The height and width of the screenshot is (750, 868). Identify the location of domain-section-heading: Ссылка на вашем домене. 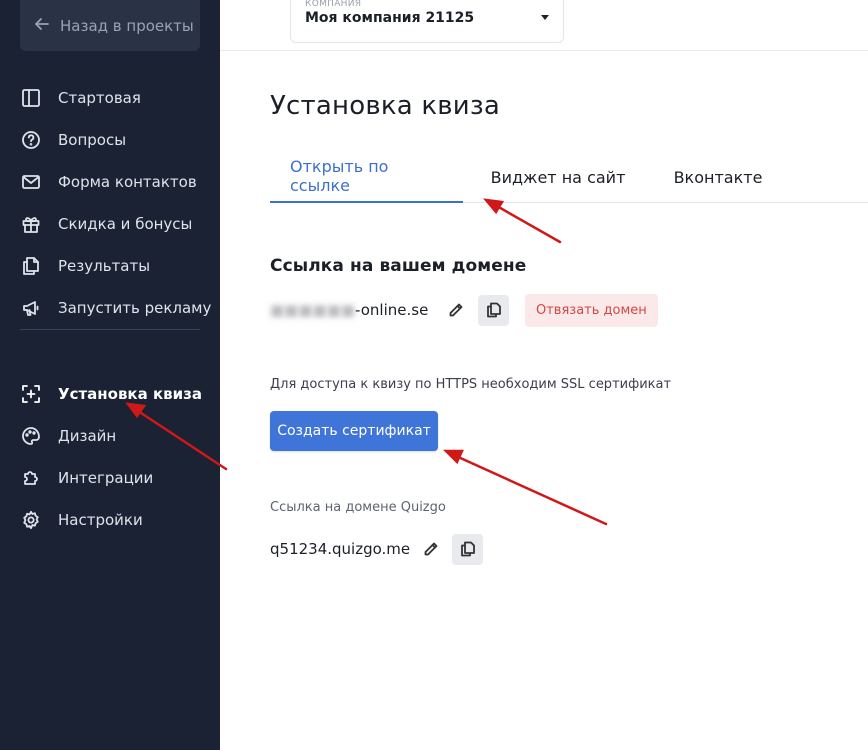
(398, 266).